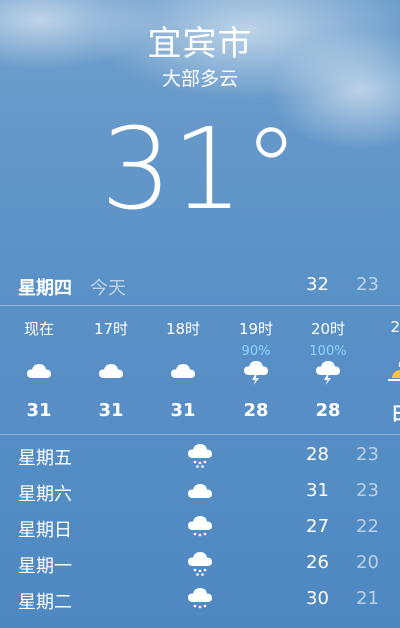 This screenshot has width=400, height=628. I want to click on hourly-item: 19时 90% 28, so click(256, 370).